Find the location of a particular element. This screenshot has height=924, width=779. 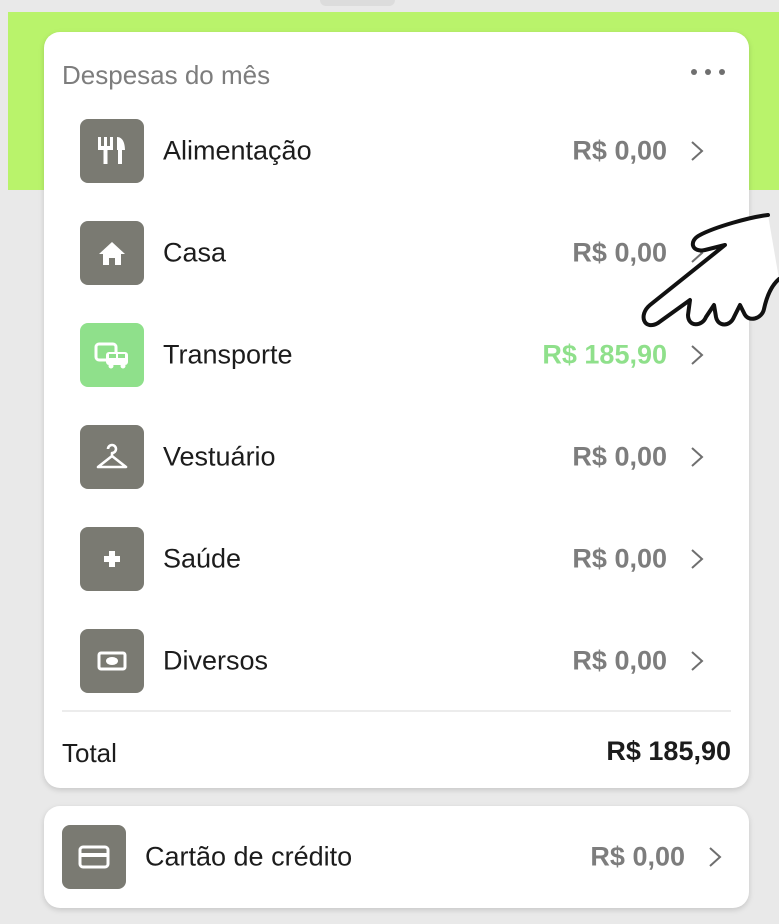

vehicles-icon is located at coordinates (112, 355).